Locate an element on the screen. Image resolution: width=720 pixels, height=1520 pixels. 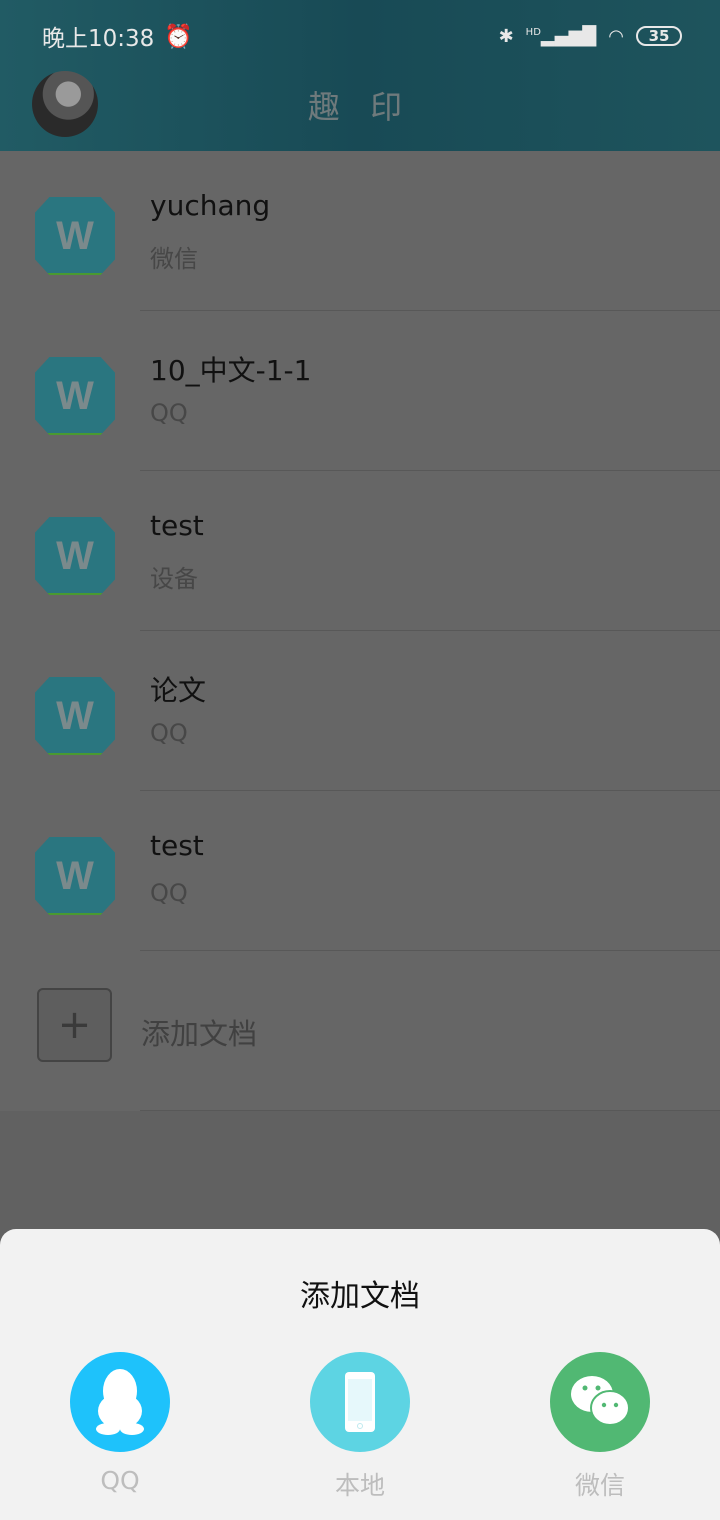
divider is located at coordinates (430, 1110).